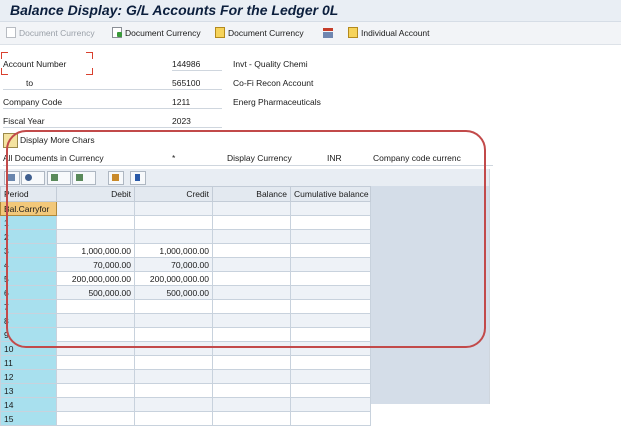 The height and width of the screenshot is (426, 621). Describe the element at coordinates (28, 236) in the screenshot. I see `period-cell: 2` at that location.